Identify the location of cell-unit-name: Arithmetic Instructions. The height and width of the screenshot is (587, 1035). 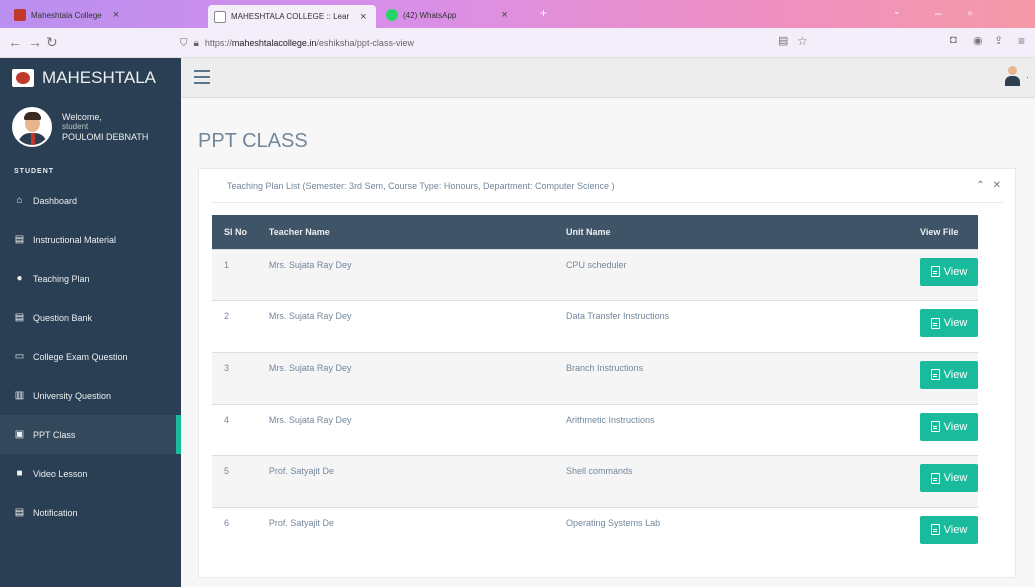
(610, 419).